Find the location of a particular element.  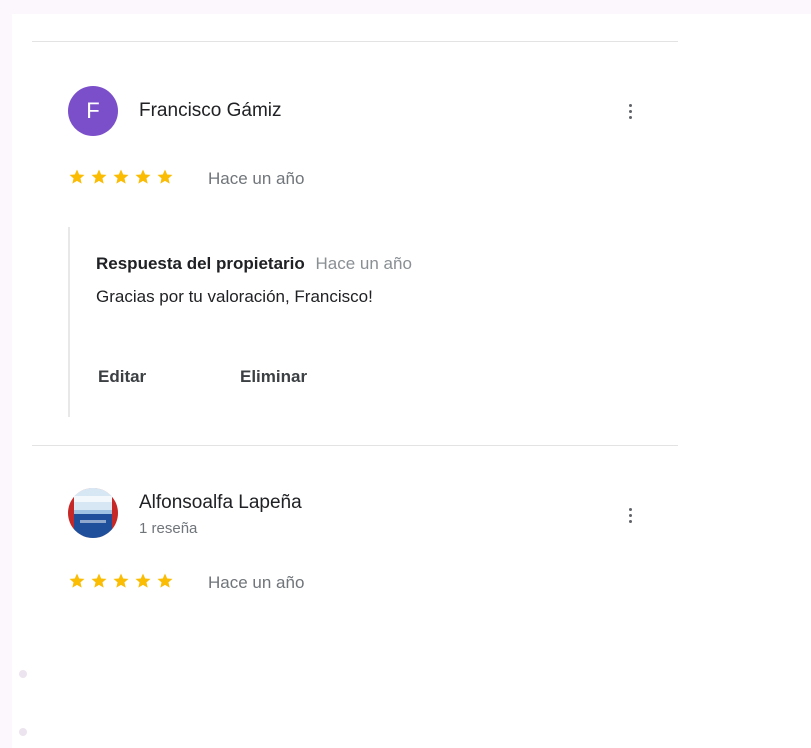

reviewer-name: Francisco Gámiz is located at coordinates (210, 111).